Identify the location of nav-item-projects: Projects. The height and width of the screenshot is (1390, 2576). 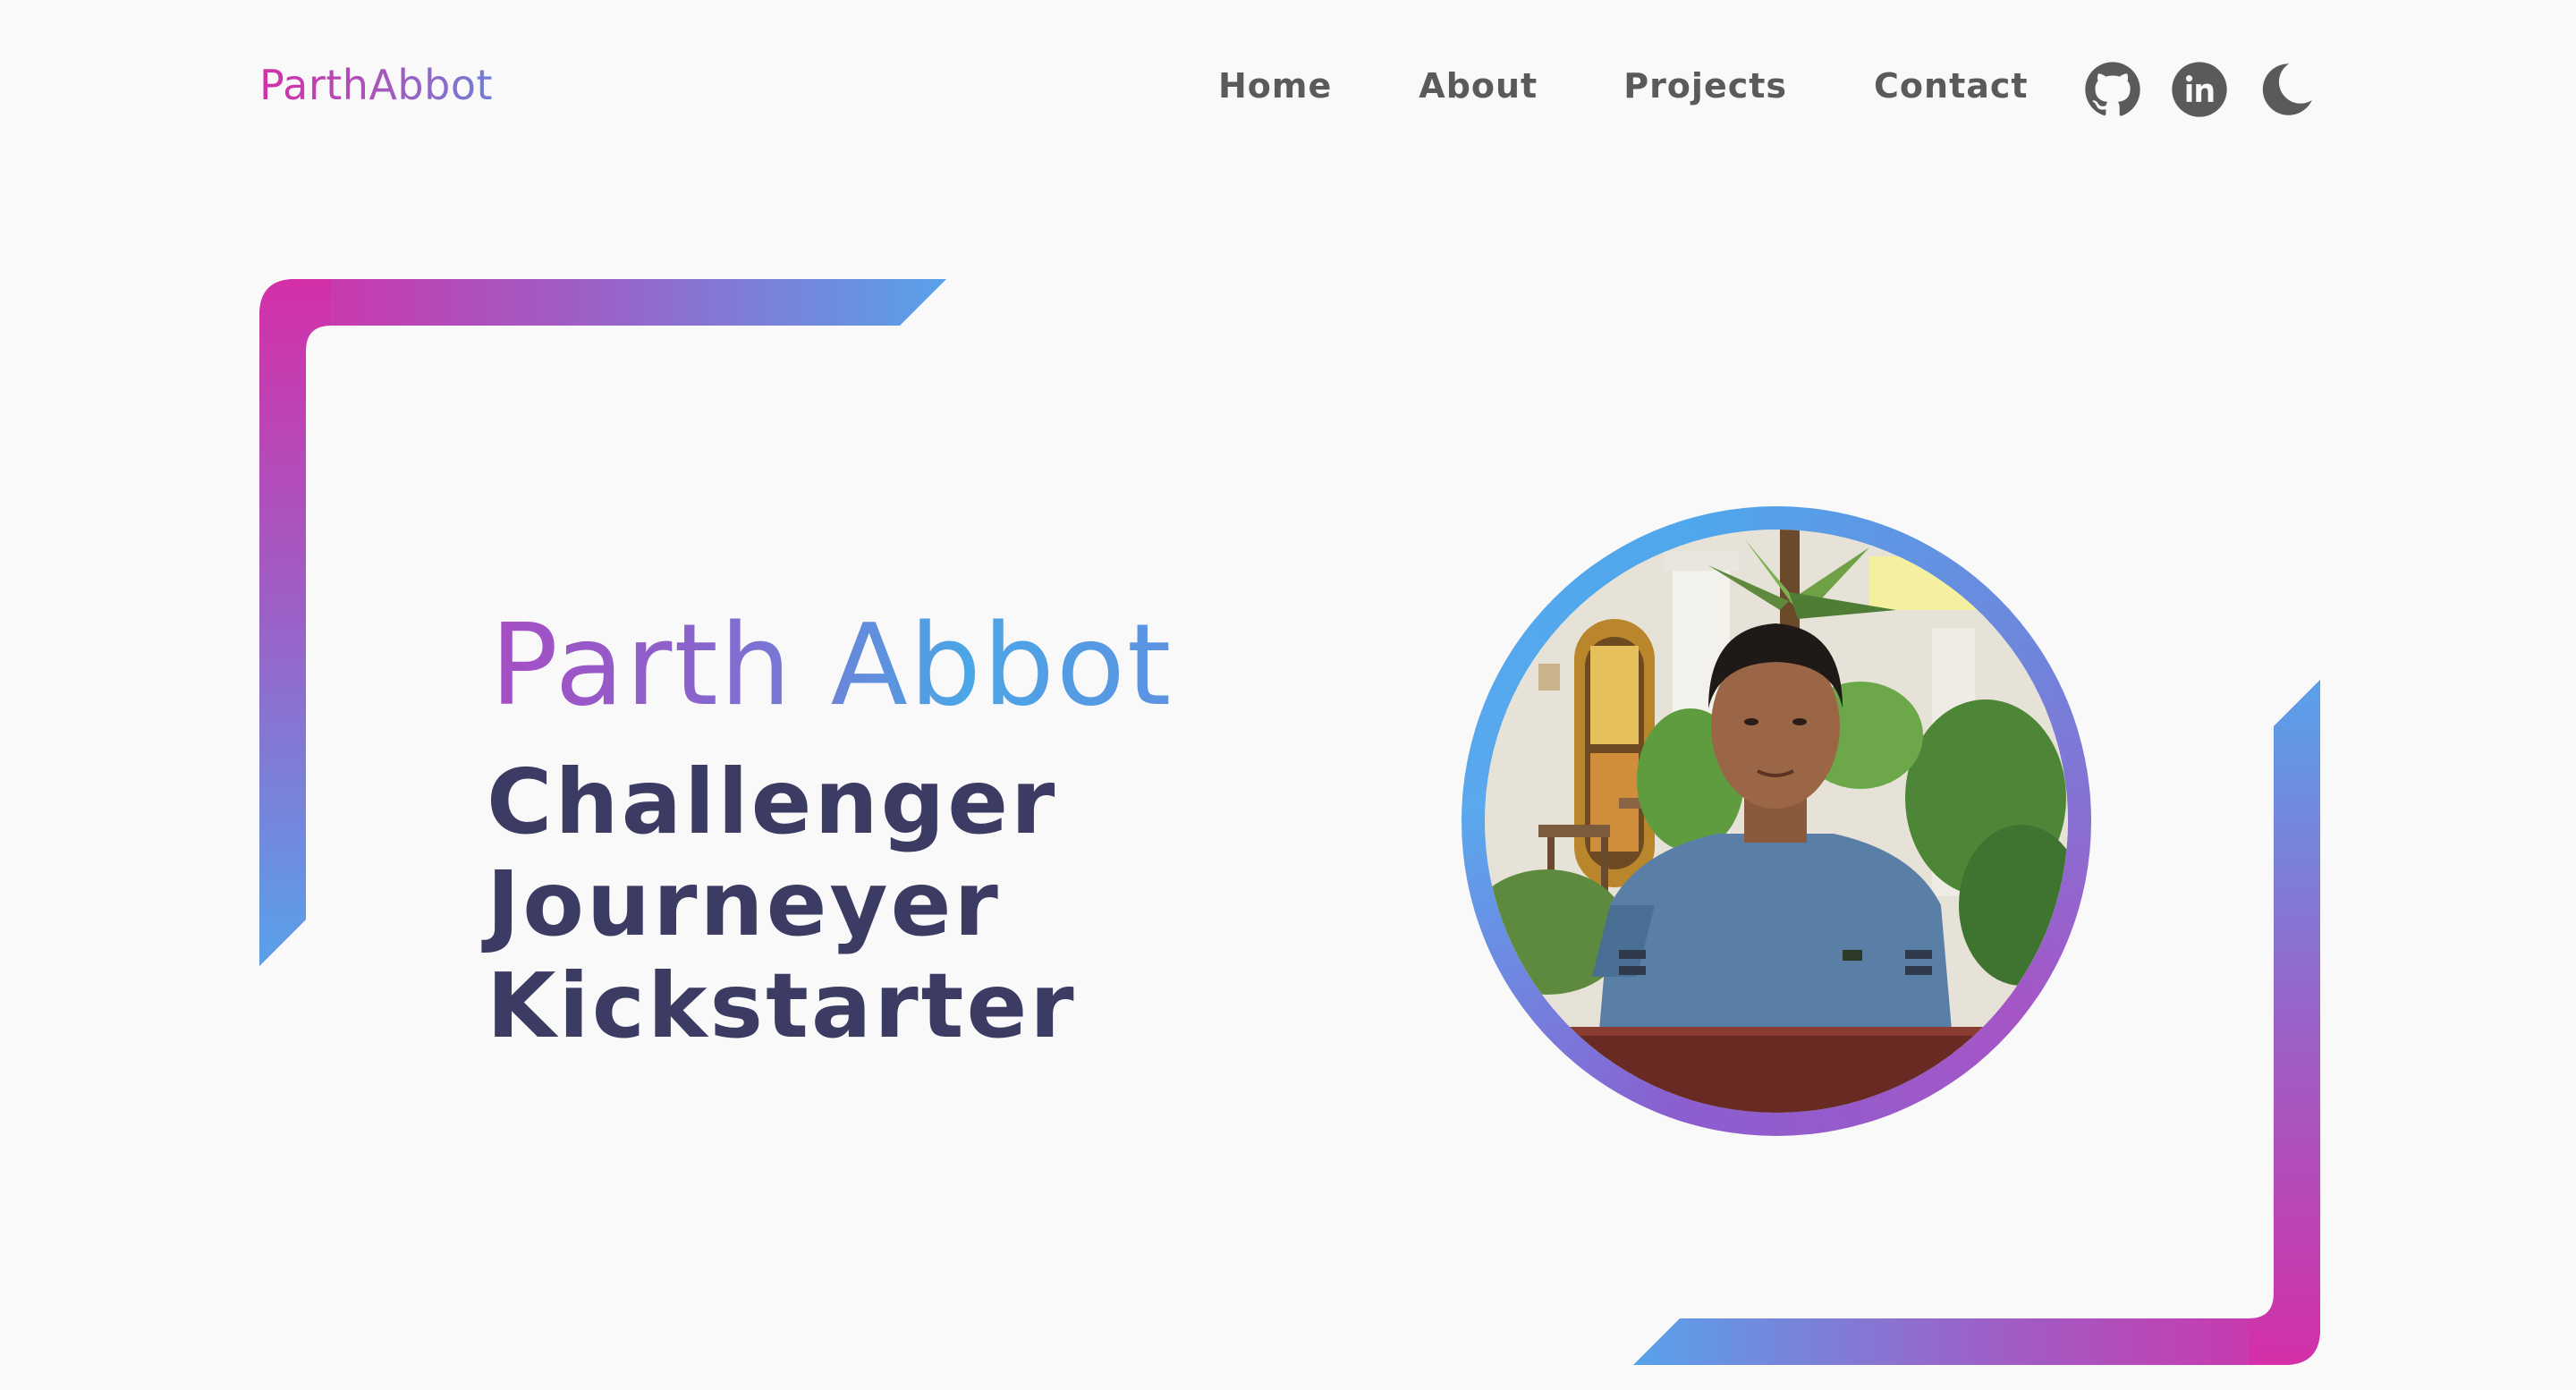
(1705, 86).